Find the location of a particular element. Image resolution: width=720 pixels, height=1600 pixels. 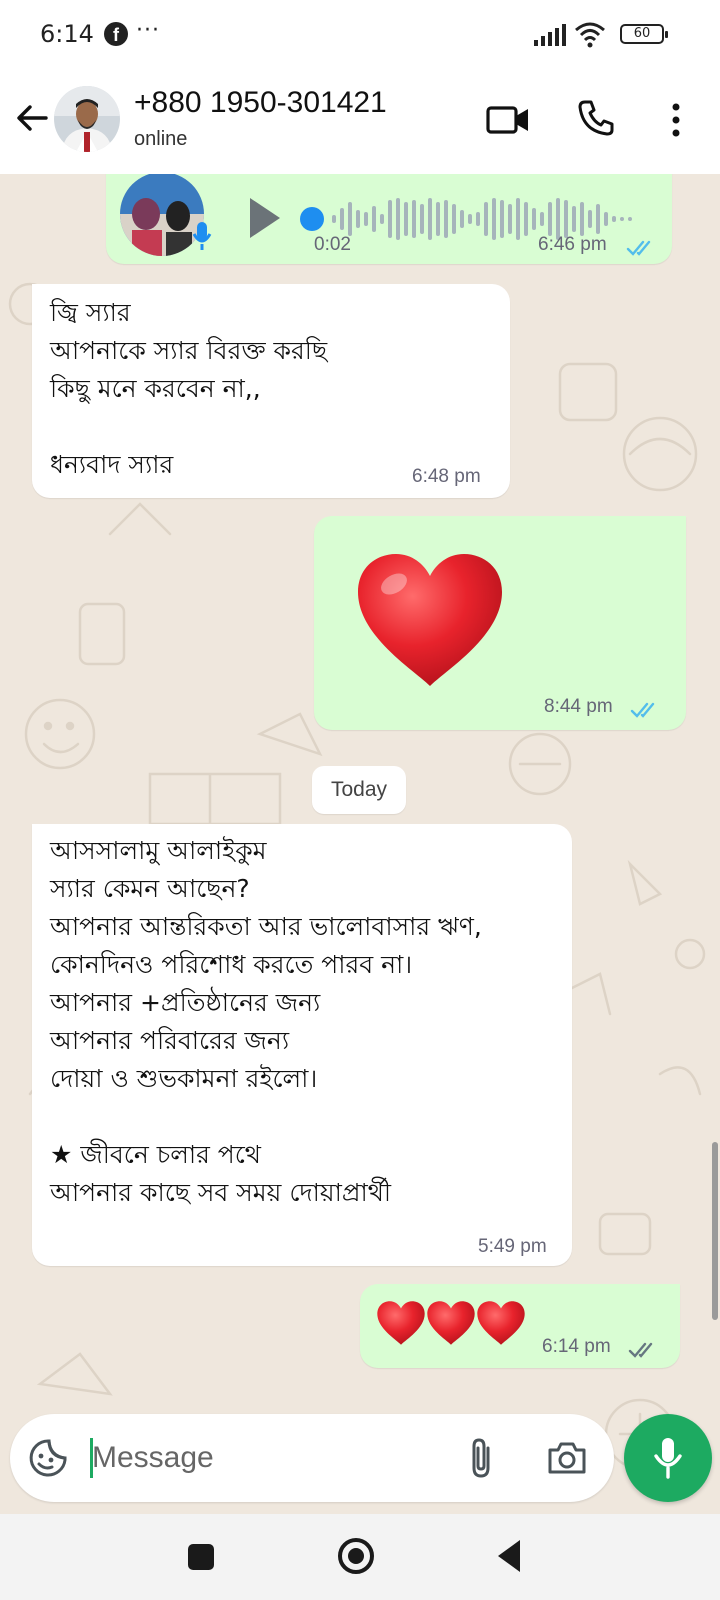

outgoing-emoji-bubble: 8:44 pm is located at coordinates (500, 623).